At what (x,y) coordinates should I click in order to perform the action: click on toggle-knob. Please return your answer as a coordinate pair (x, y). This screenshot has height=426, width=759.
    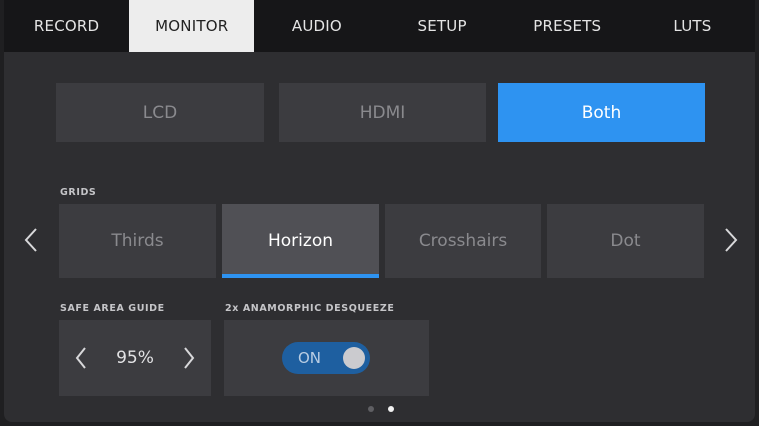
    Looking at the image, I should click on (354, 358).